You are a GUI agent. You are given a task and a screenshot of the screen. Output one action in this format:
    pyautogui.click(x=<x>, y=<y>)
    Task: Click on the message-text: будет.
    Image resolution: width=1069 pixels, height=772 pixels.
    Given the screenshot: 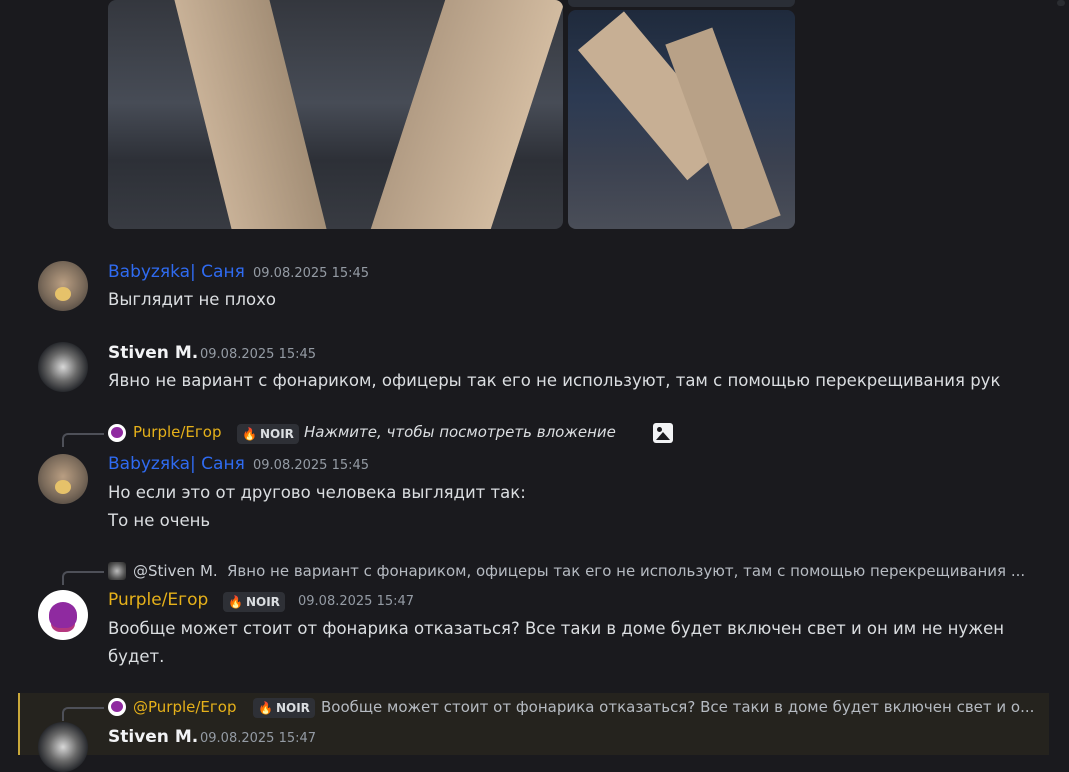 What is the action you would take?
    pyautogui.click(x=136, y=656)
    